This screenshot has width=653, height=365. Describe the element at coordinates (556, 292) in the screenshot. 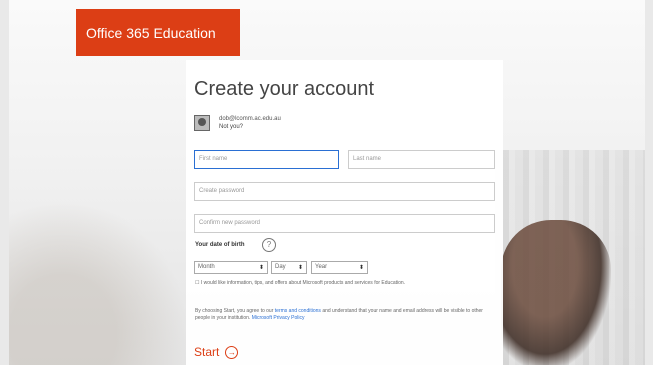

I see `background-person` at that location.